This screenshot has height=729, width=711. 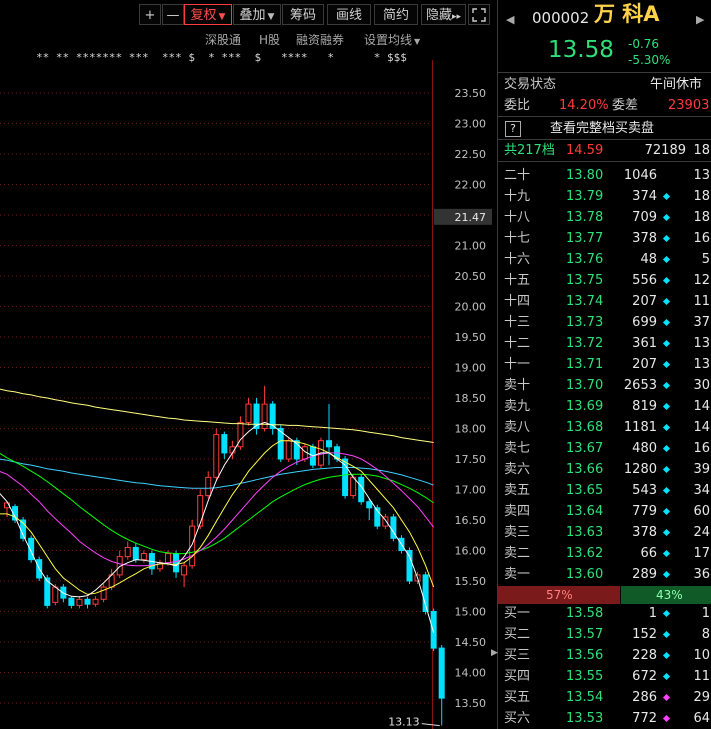 What do you see at coordinates (349, 14) in the screenshot?
I see `draw-line-button: 画线` at bounding box center [349, 14].